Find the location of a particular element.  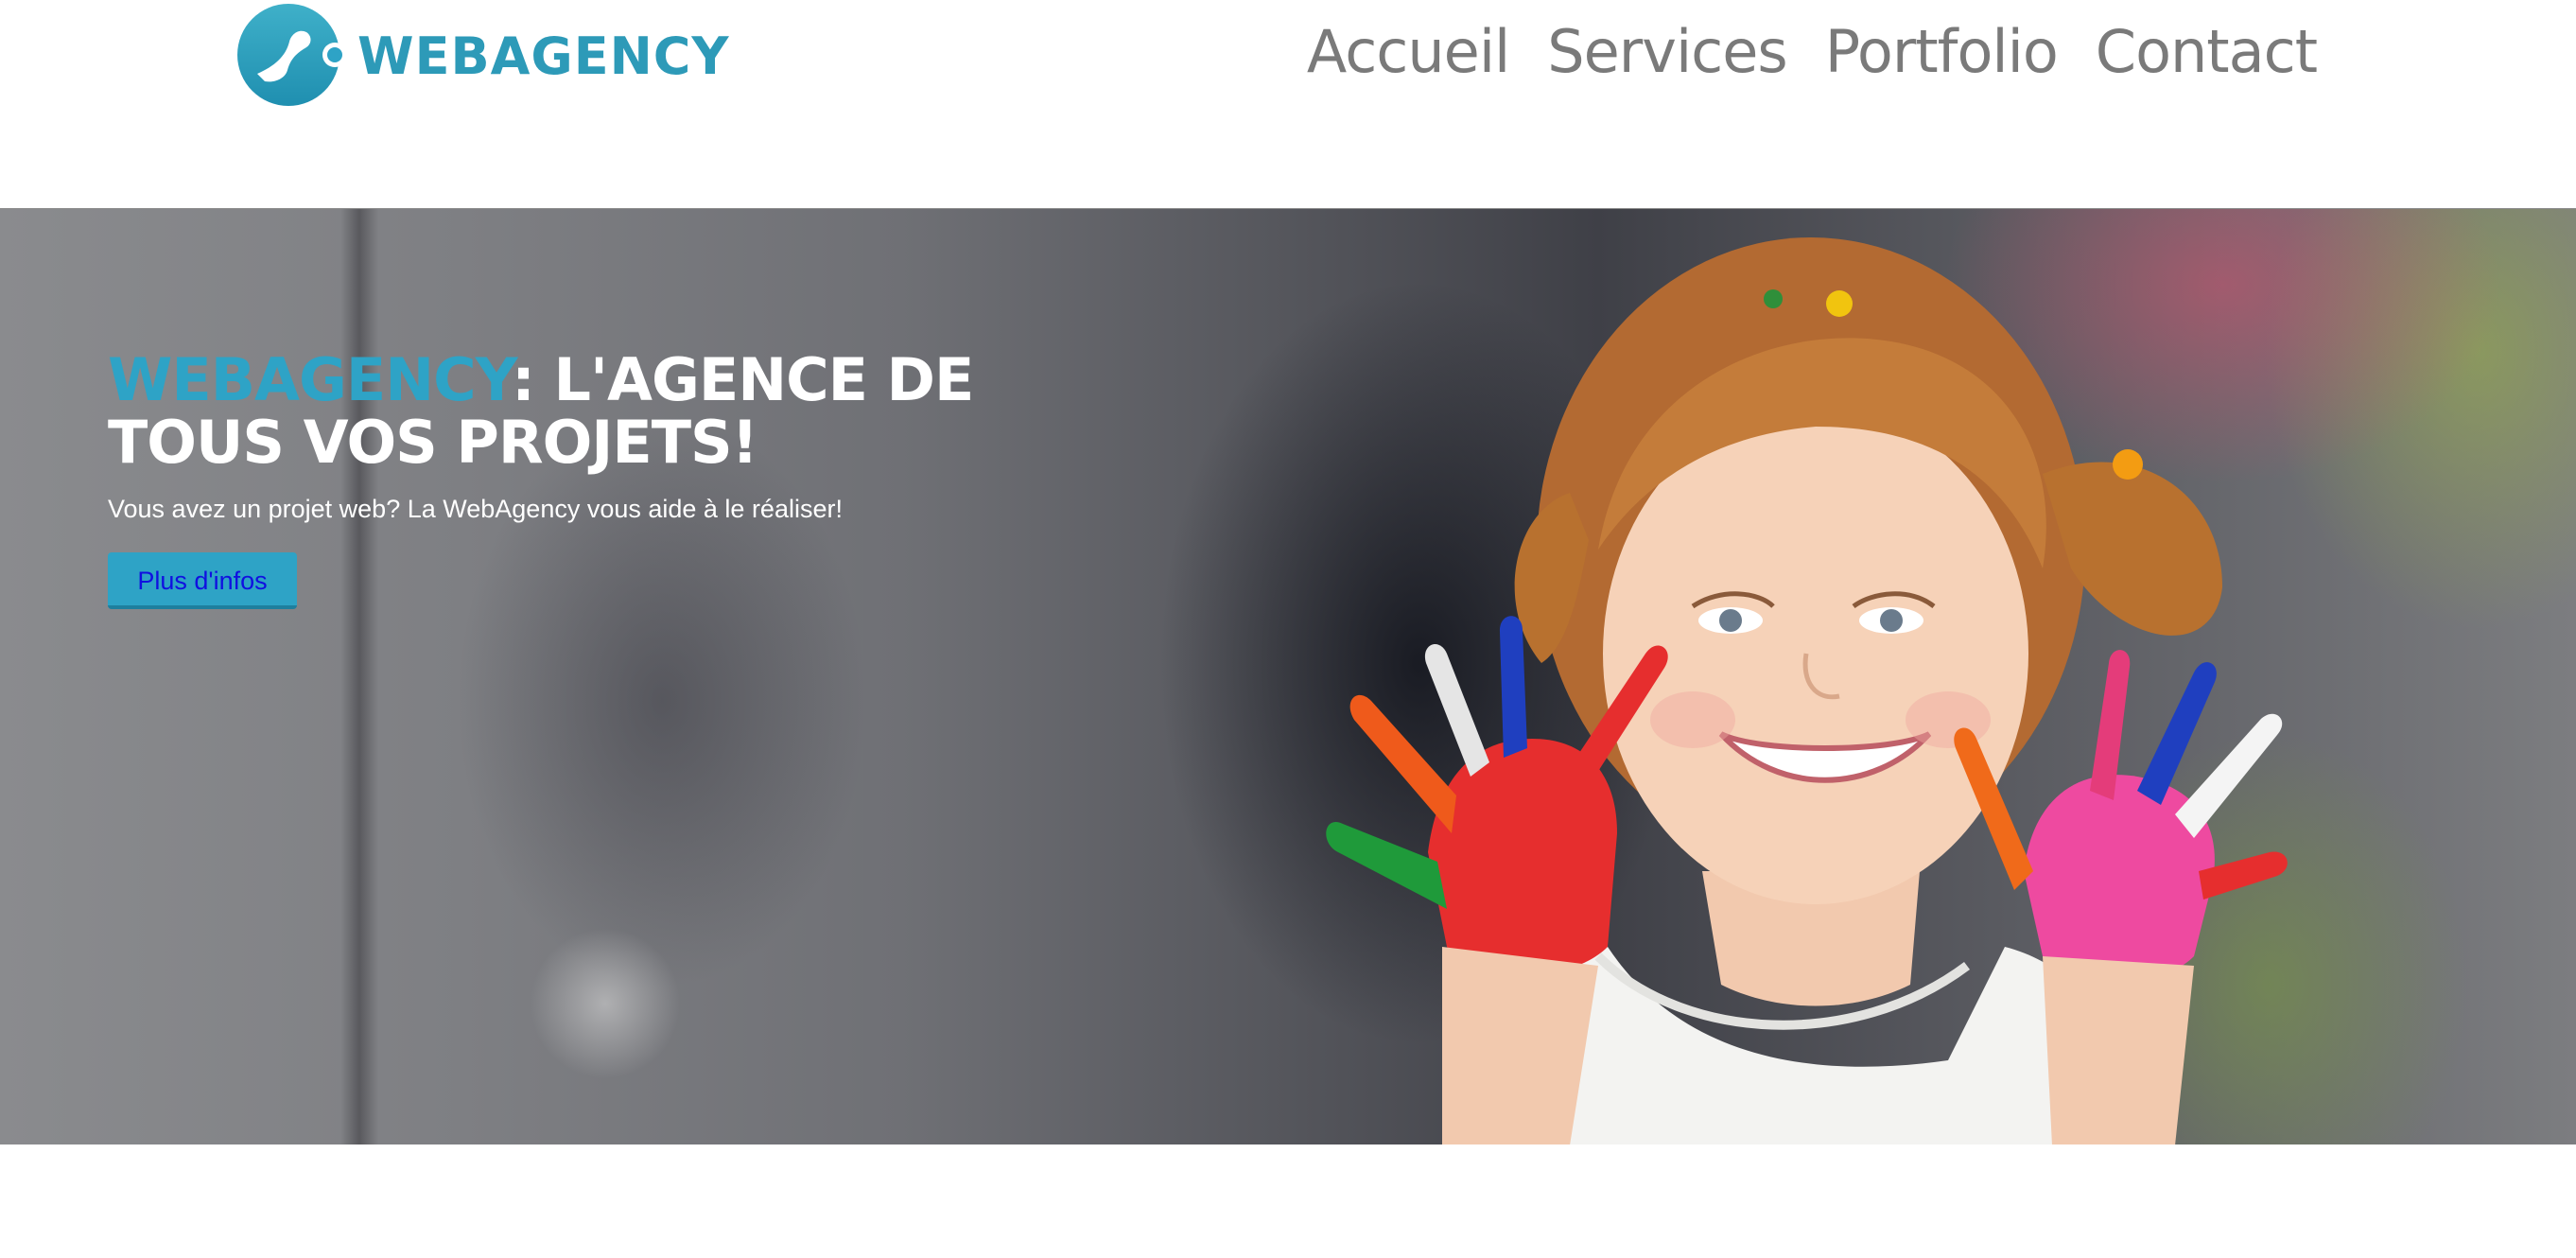

logo-text: WEBAGENCY is located at coordinates (543, 56).